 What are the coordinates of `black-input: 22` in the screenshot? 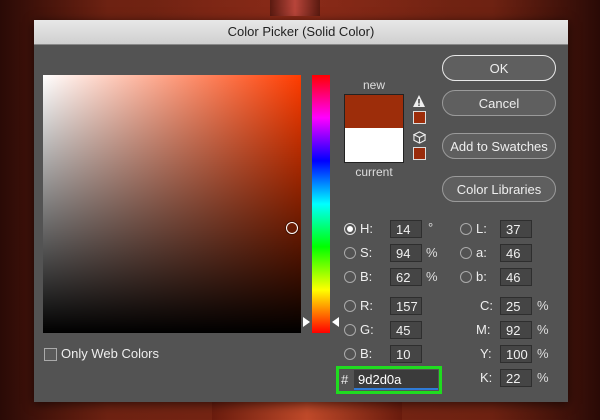 It's located at (516, 378).